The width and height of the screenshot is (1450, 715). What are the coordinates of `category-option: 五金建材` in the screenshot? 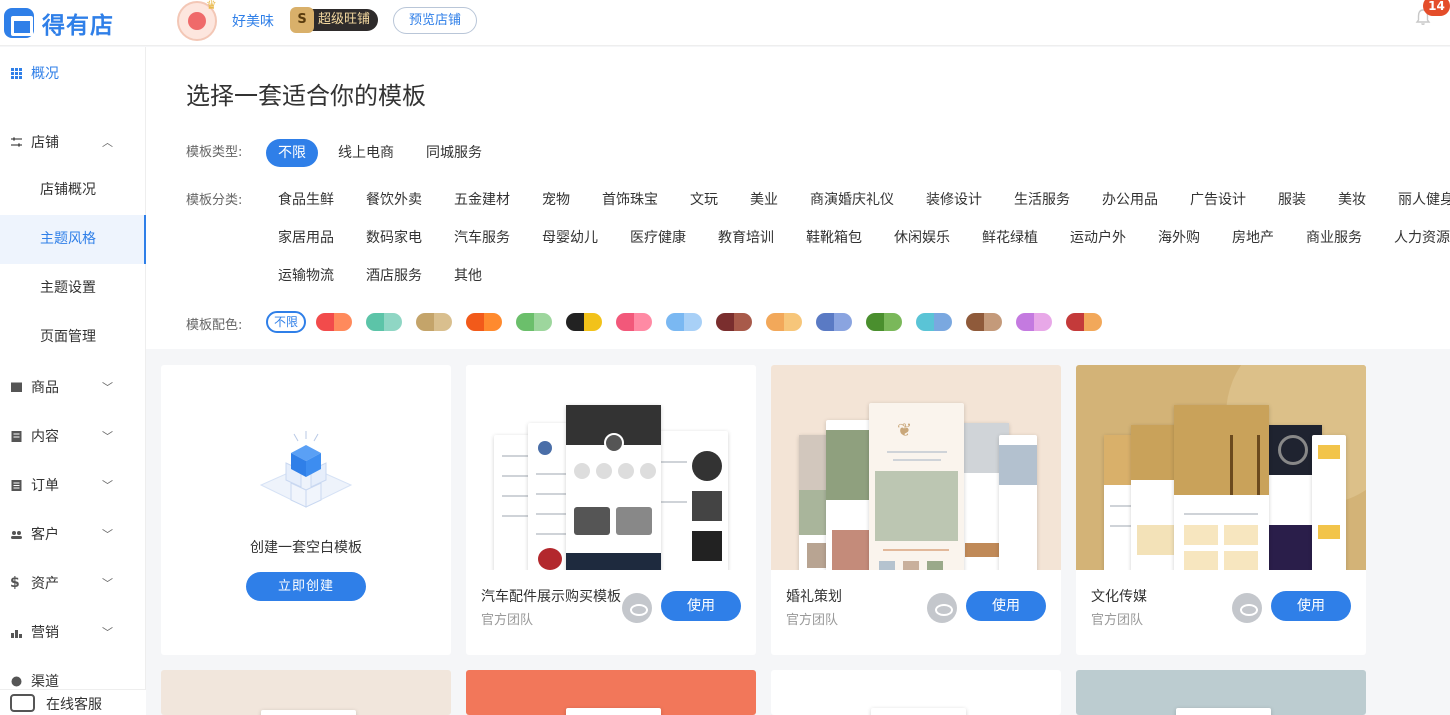 It's located at (482, 199).